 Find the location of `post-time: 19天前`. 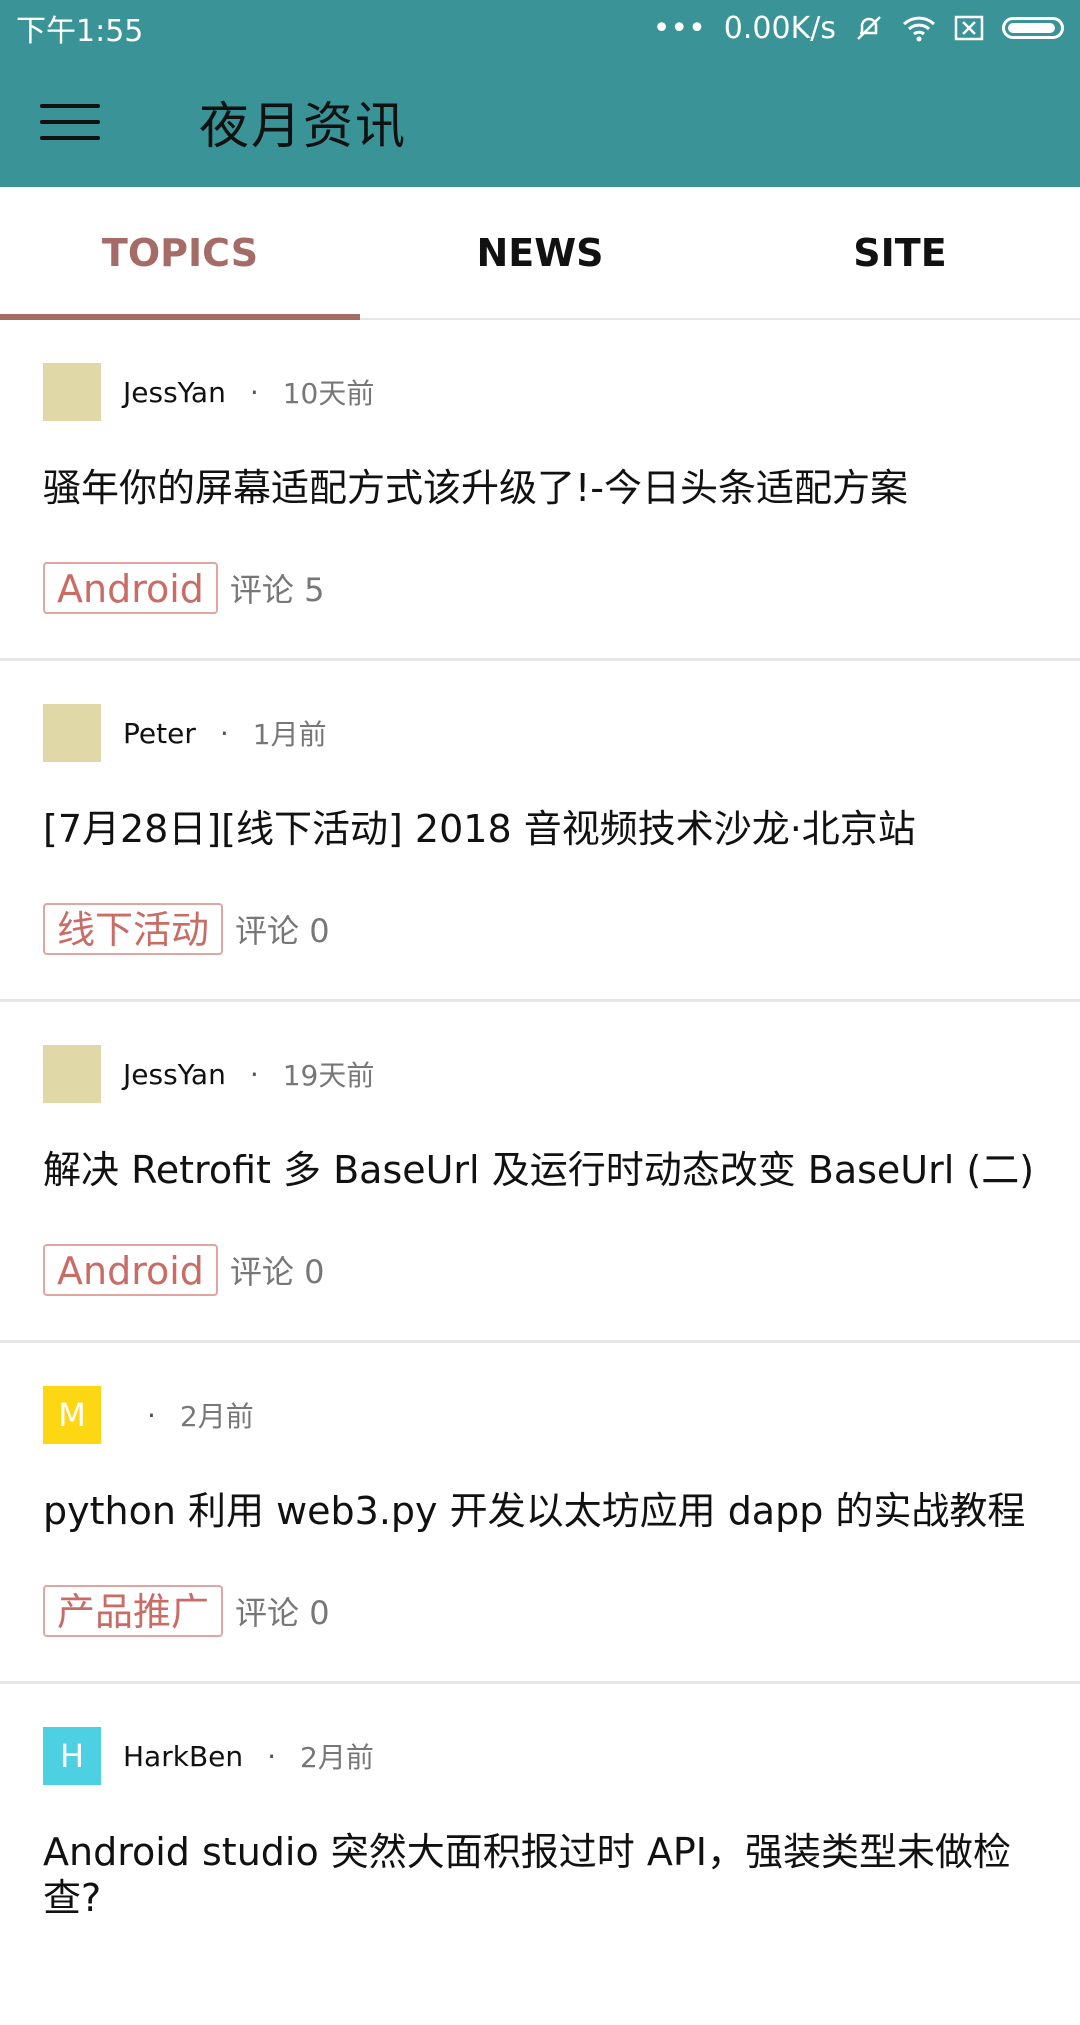

post-time: 19天前 is located at coordinates (328, 1075).